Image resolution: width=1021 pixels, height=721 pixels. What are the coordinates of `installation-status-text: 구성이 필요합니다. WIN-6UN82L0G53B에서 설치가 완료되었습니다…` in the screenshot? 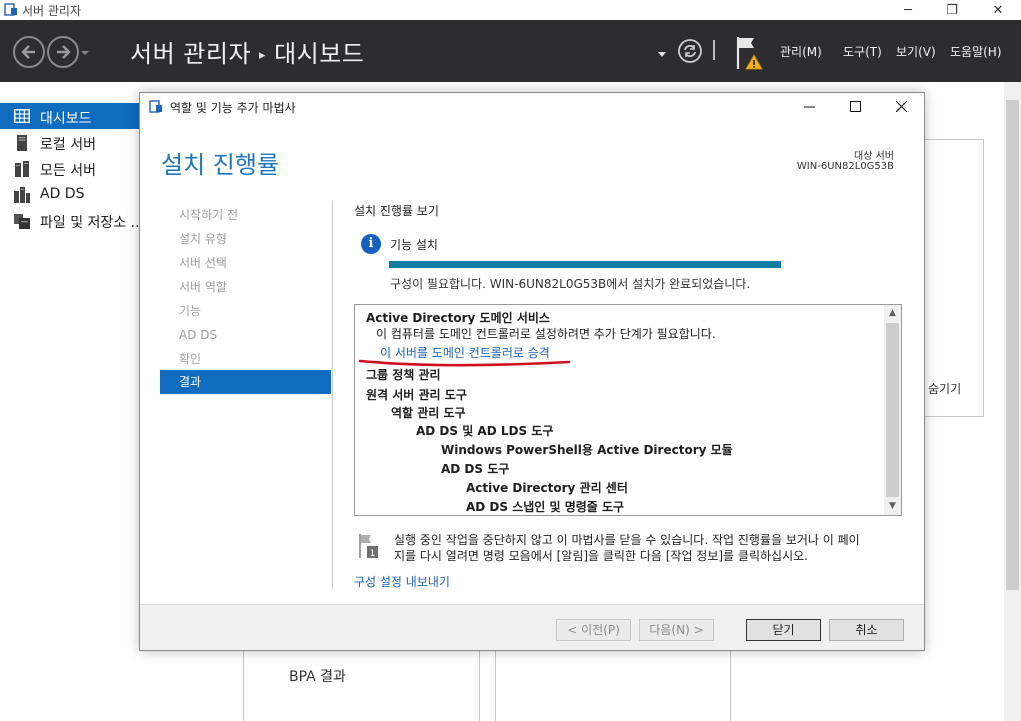 It's located at (570, 284).